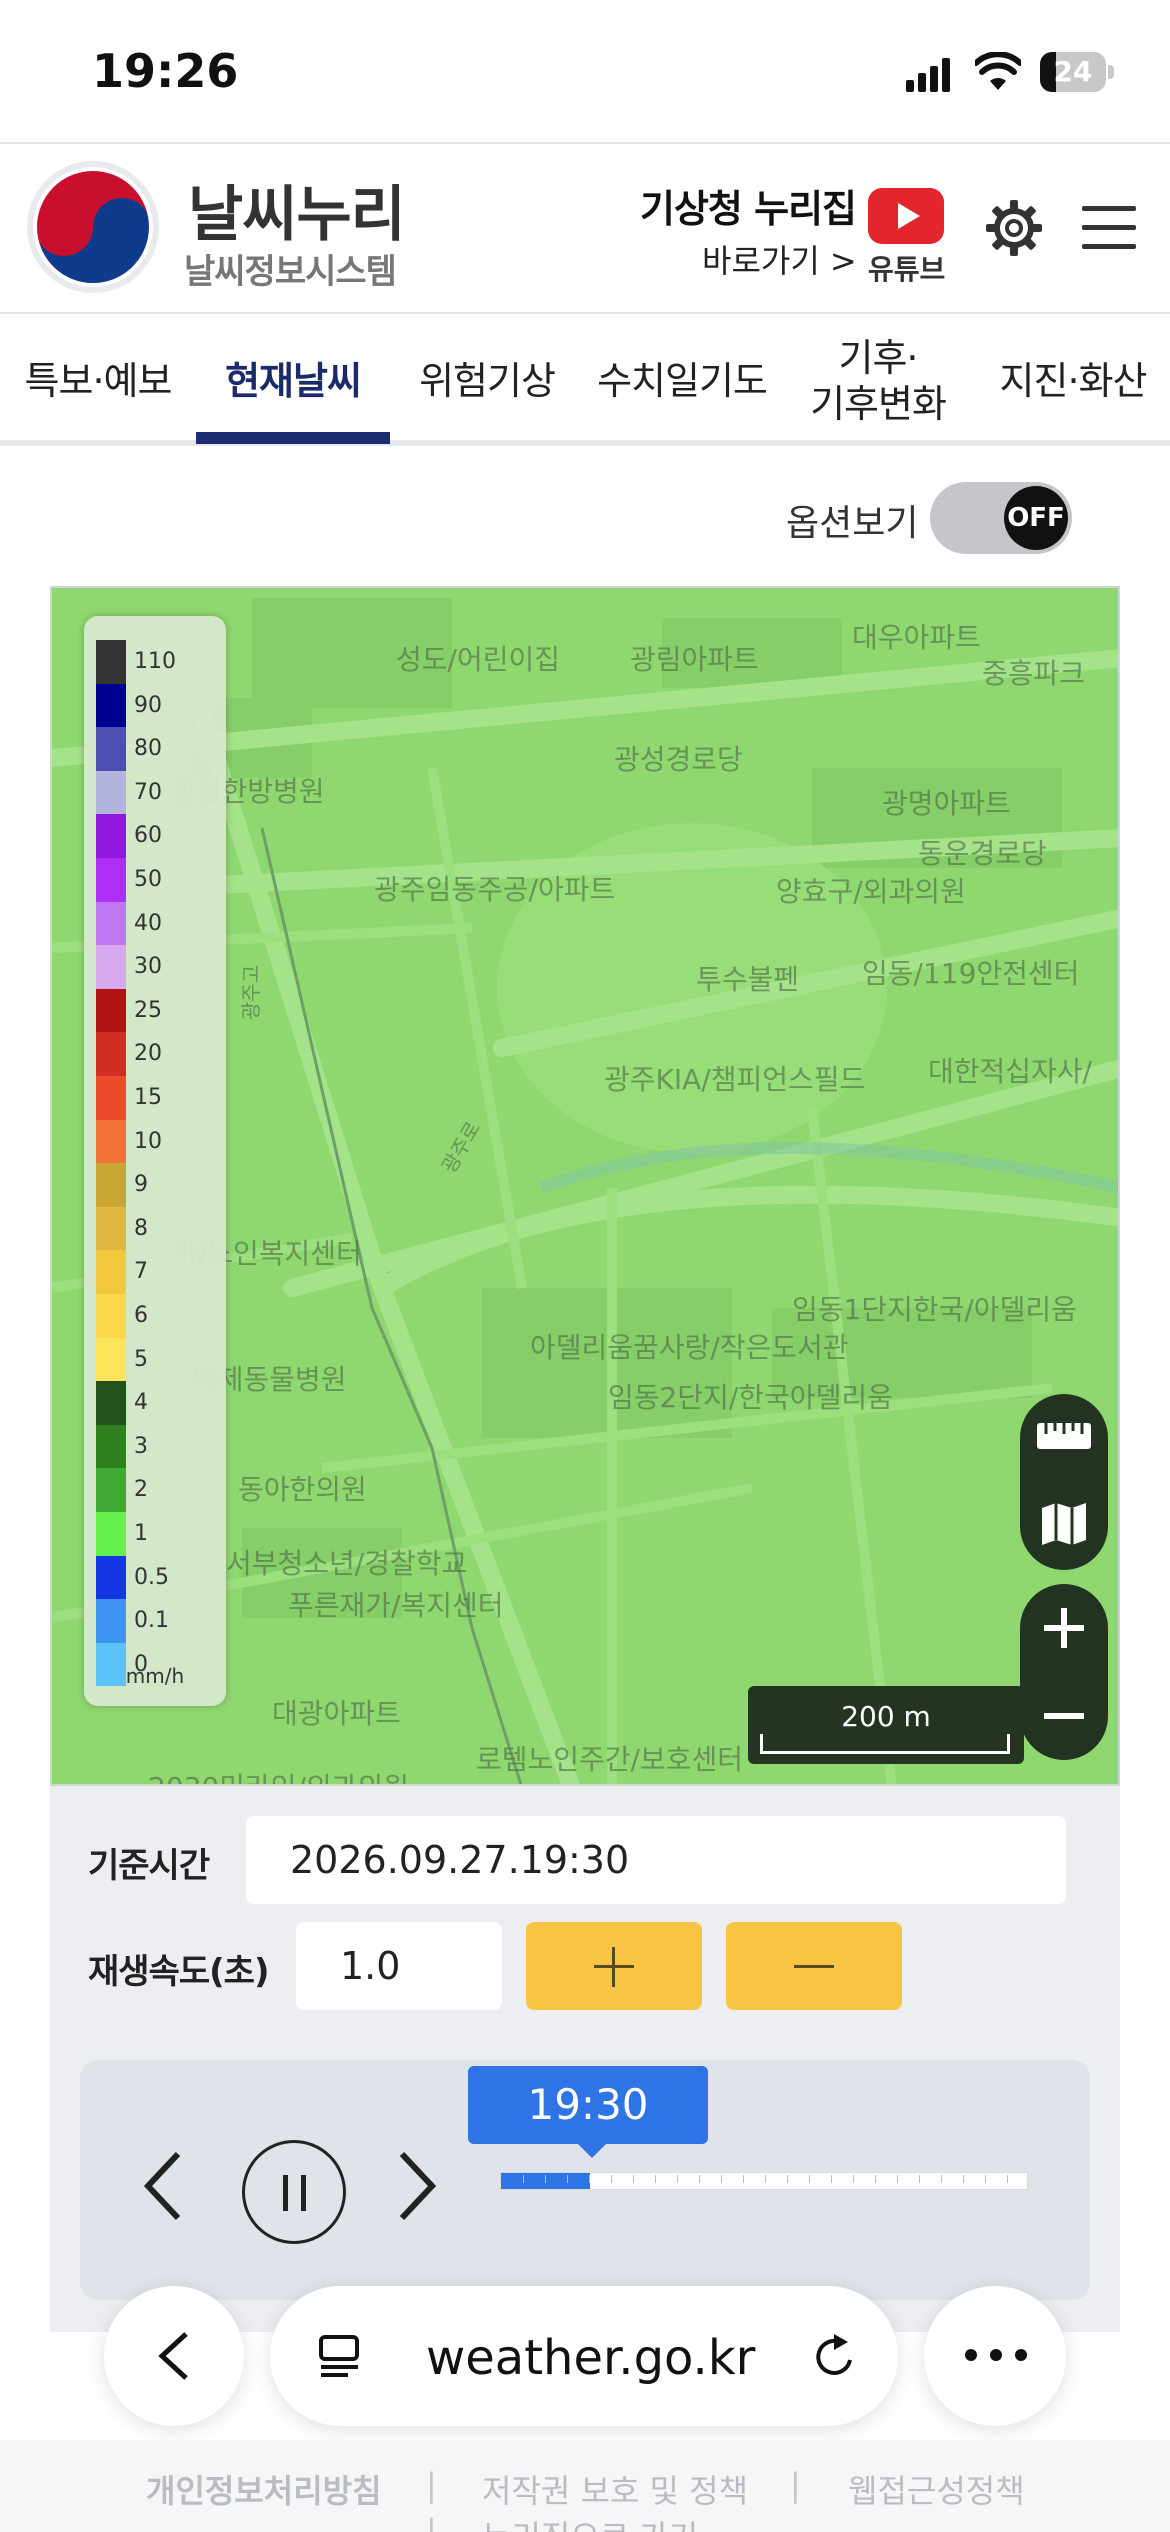  I want to click on ruler-icon, so click(1064, 1436).